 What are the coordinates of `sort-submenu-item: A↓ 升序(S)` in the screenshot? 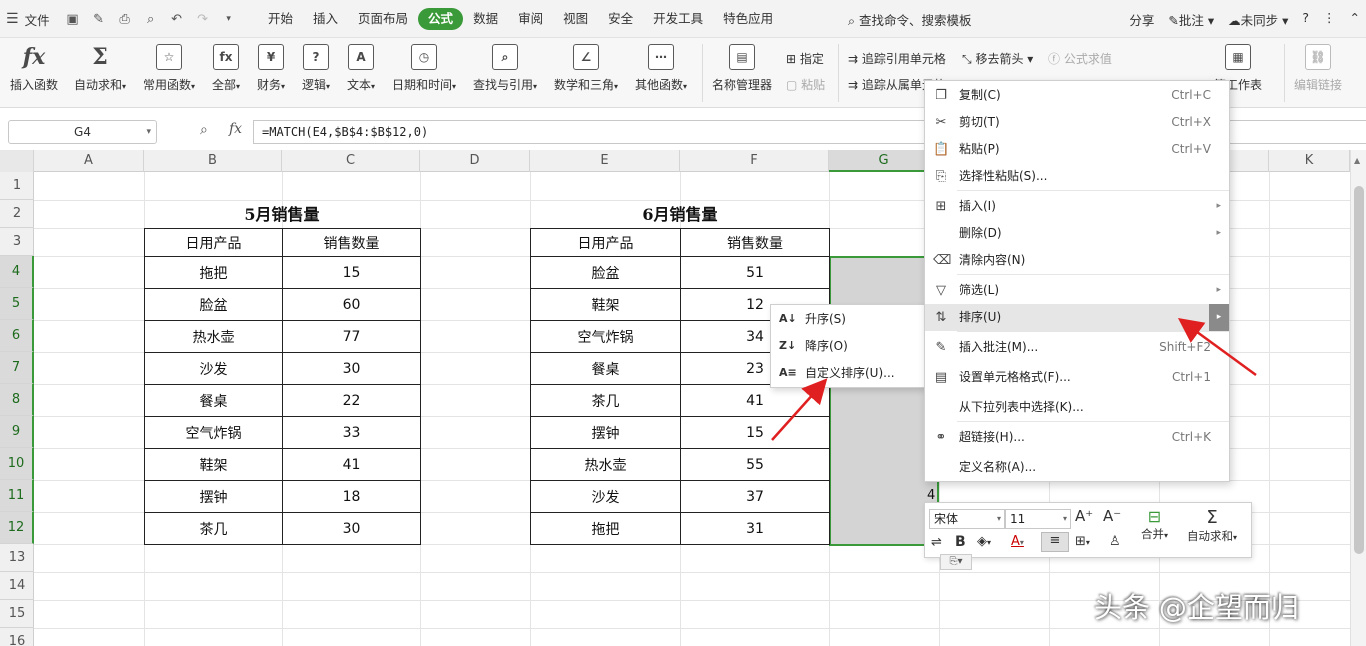 It's located at (847, 319).